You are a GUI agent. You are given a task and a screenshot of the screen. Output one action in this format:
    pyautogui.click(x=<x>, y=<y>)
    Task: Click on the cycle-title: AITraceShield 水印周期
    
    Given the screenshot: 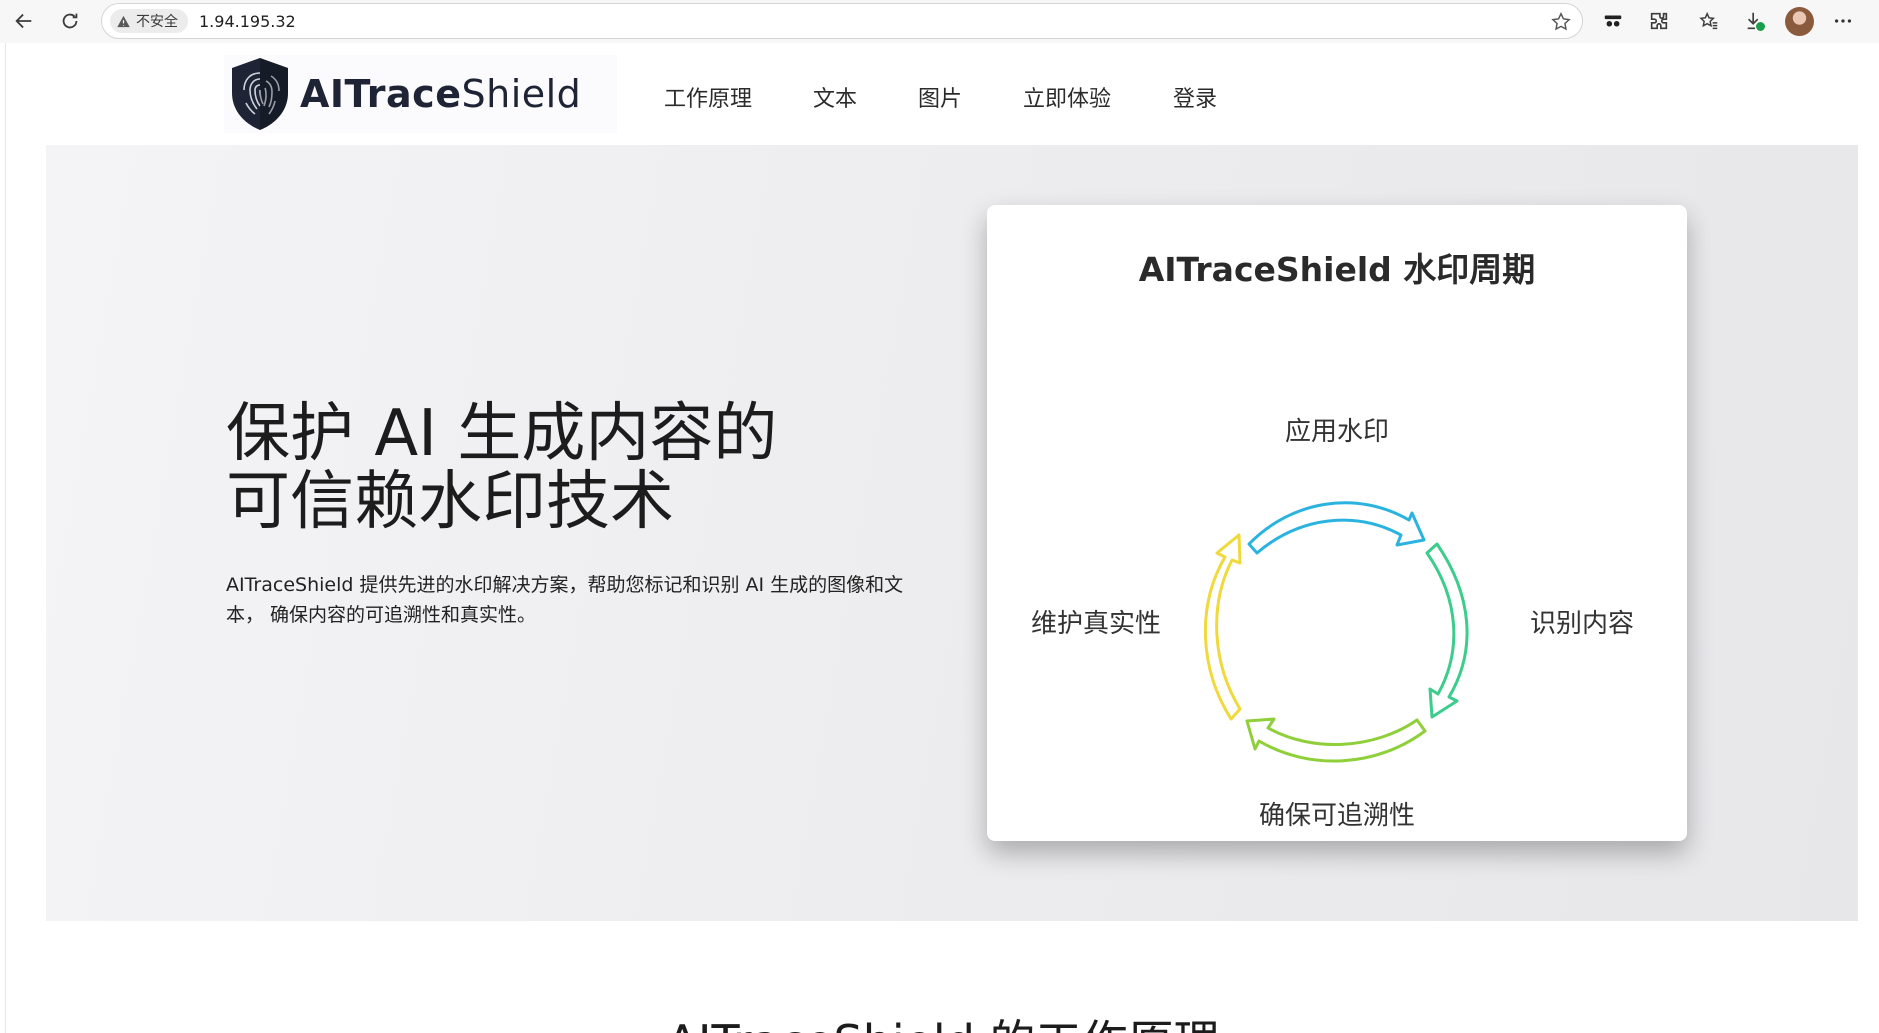 What is the action you would take?
    pyautogui.click(x=1337, y=269)
    